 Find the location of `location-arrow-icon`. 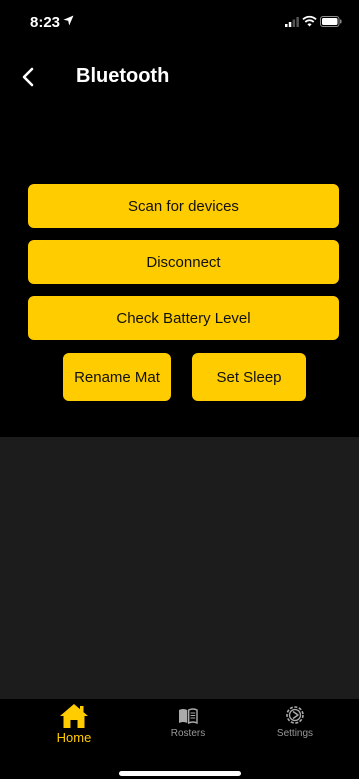

location-arrow-icon is located at coordinates (68, 20).